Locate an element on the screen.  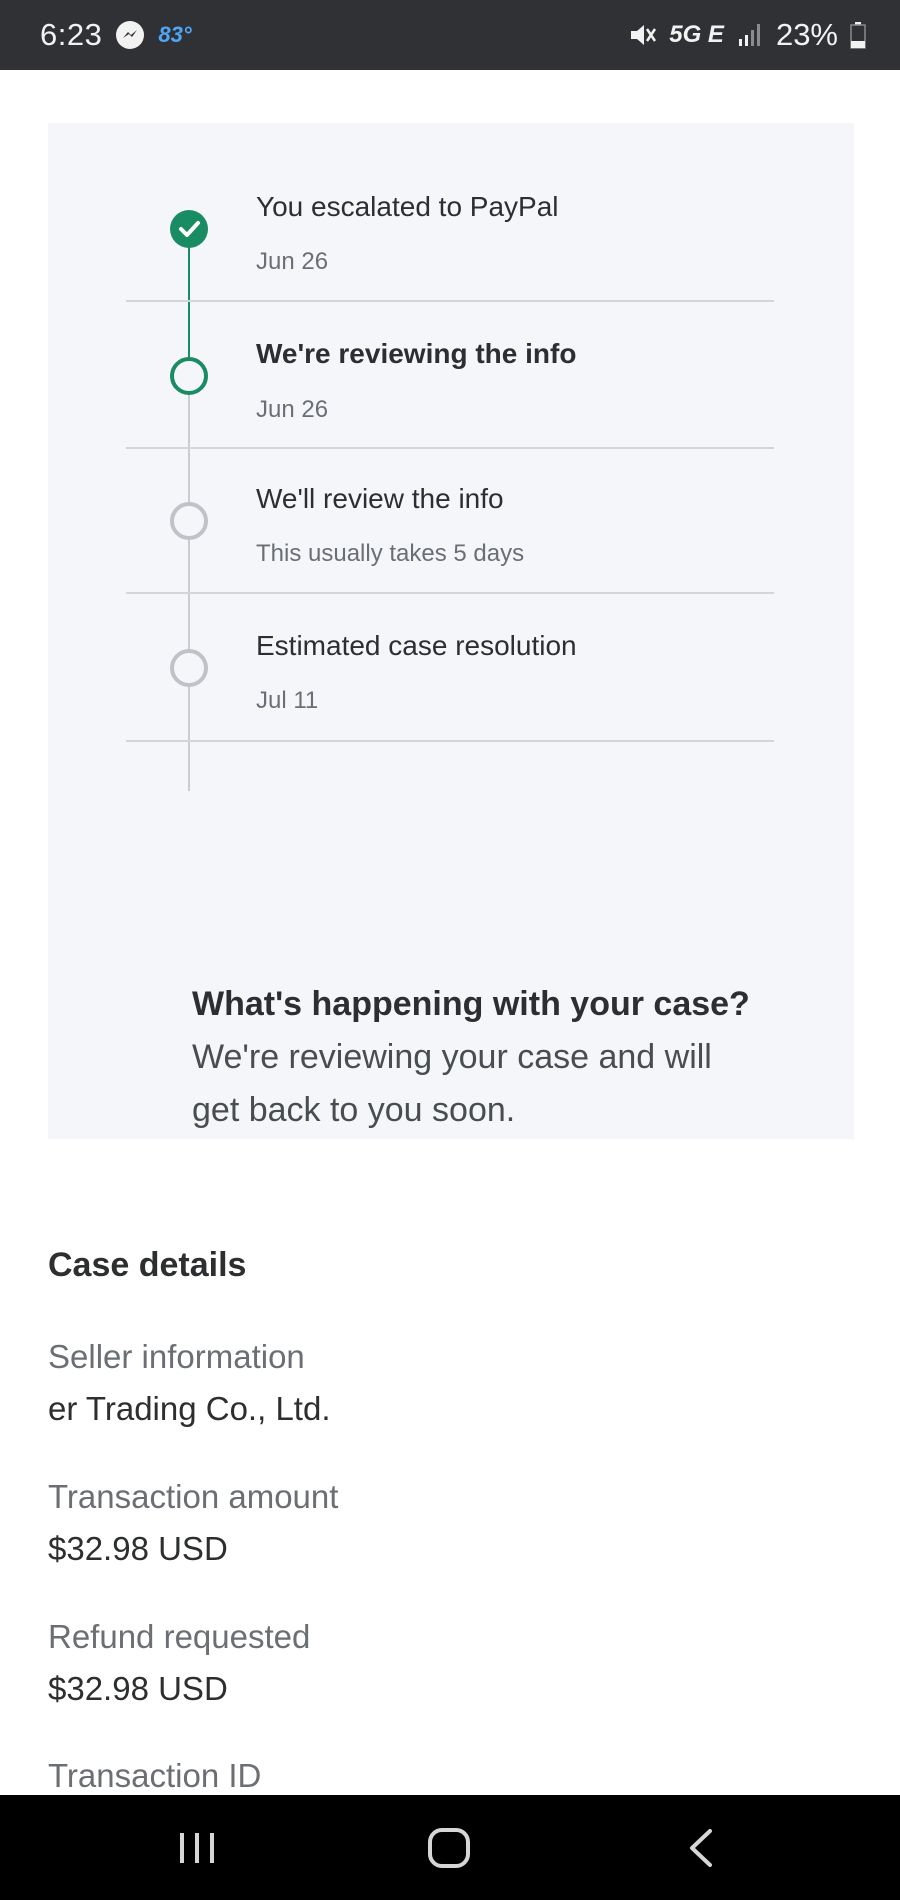
status-bar-left: 6:23 83° is located at coordinates (116, 35).